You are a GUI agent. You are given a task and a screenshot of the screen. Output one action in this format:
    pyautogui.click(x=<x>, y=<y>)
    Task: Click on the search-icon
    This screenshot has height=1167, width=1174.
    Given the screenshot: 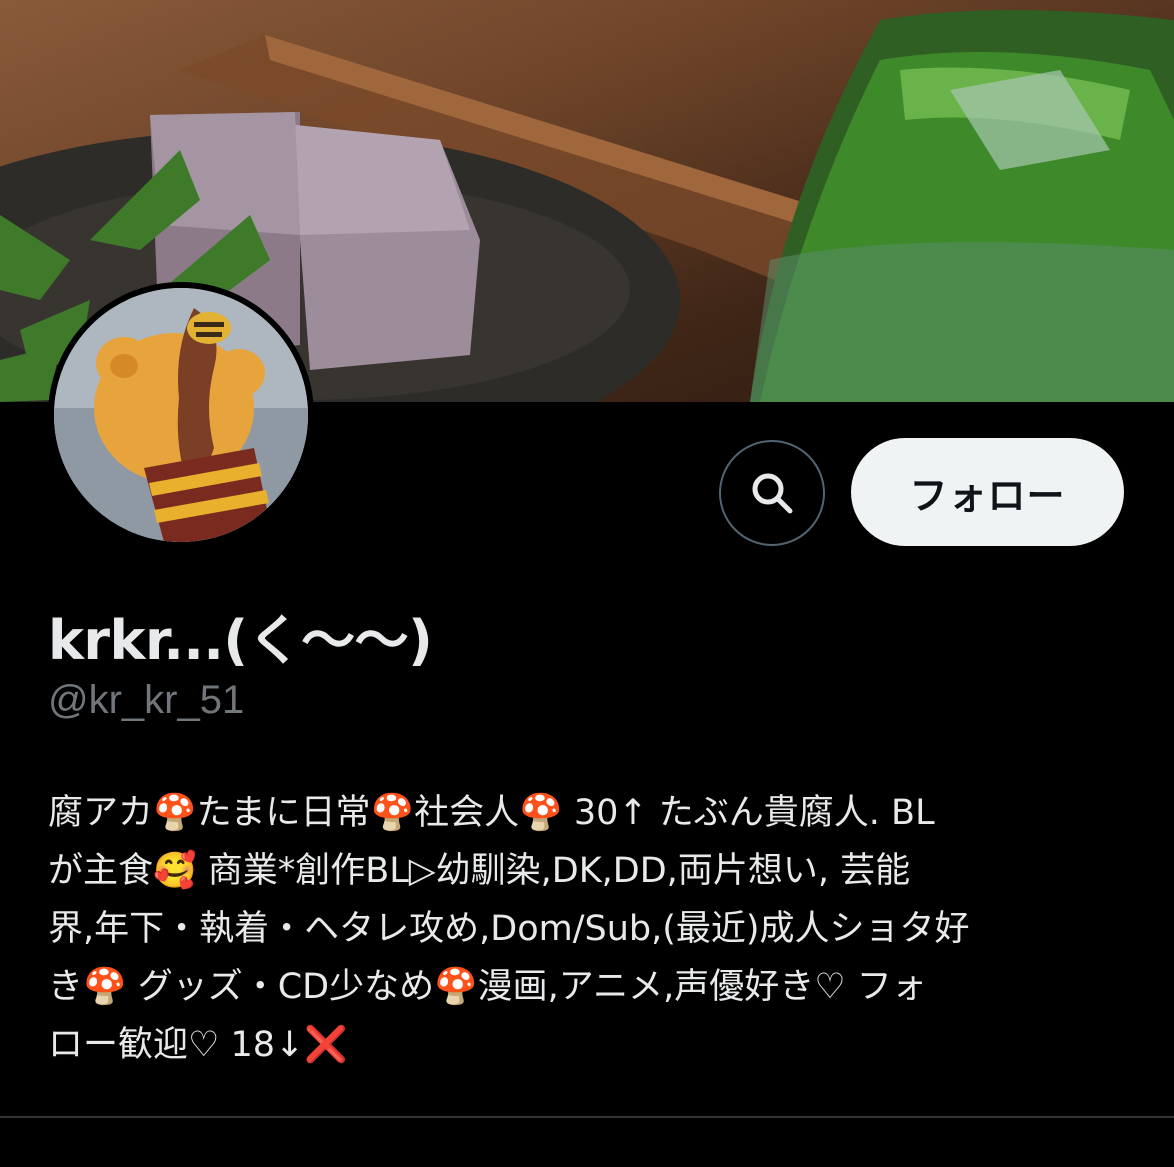 What is the action you would take?
    pyautogui.click(x=772, y=493)
    